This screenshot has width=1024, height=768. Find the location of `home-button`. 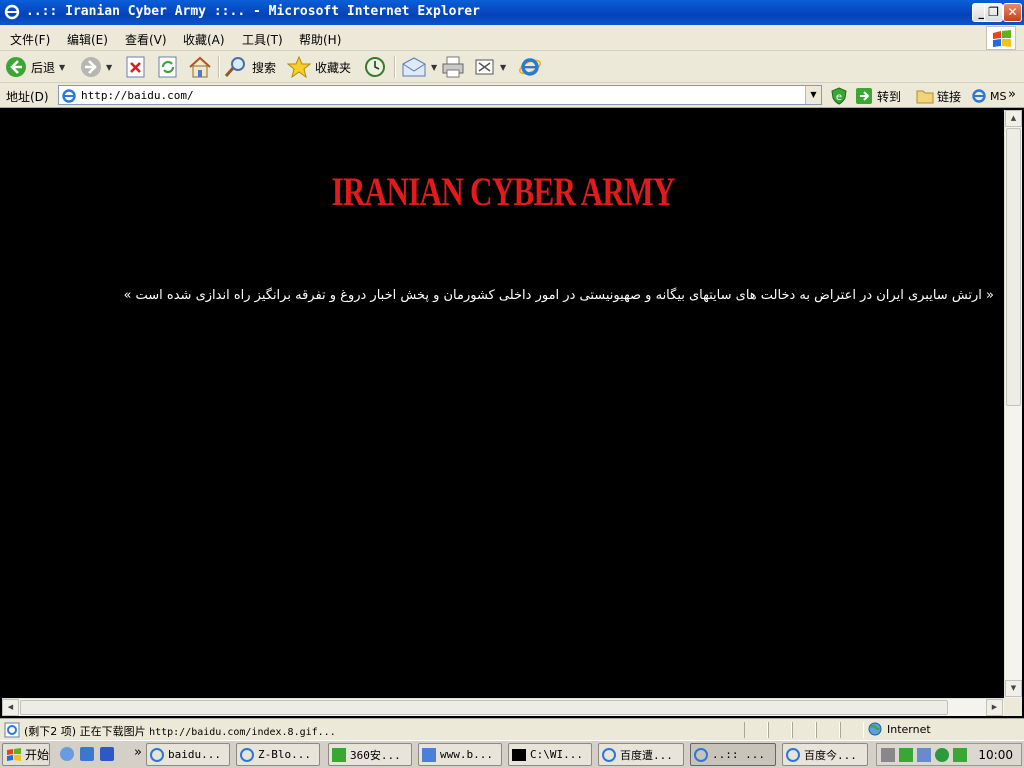

home-button is located at coordinates (200, 67).